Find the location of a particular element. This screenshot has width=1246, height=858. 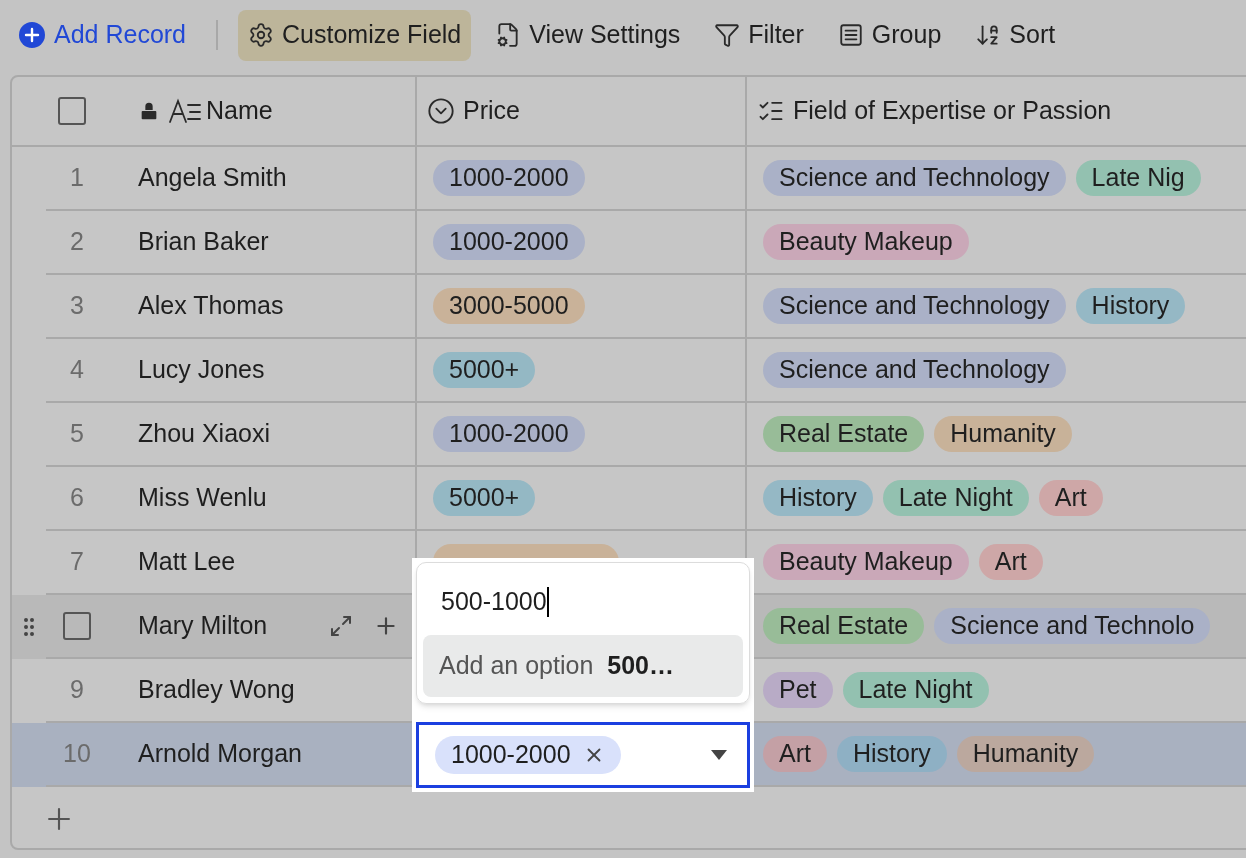

row-number: 4 is located at coordinates (77, 370).